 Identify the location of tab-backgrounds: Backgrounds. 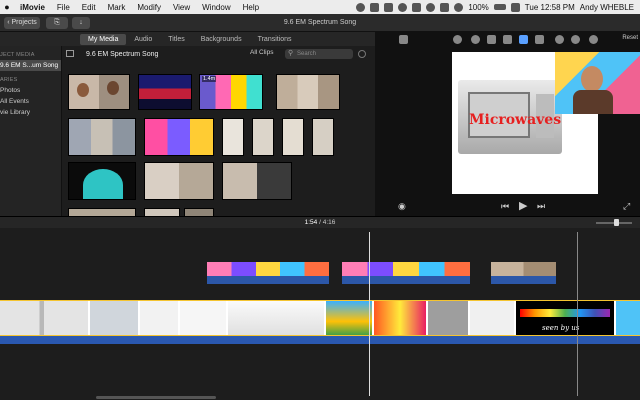
(221, 39).